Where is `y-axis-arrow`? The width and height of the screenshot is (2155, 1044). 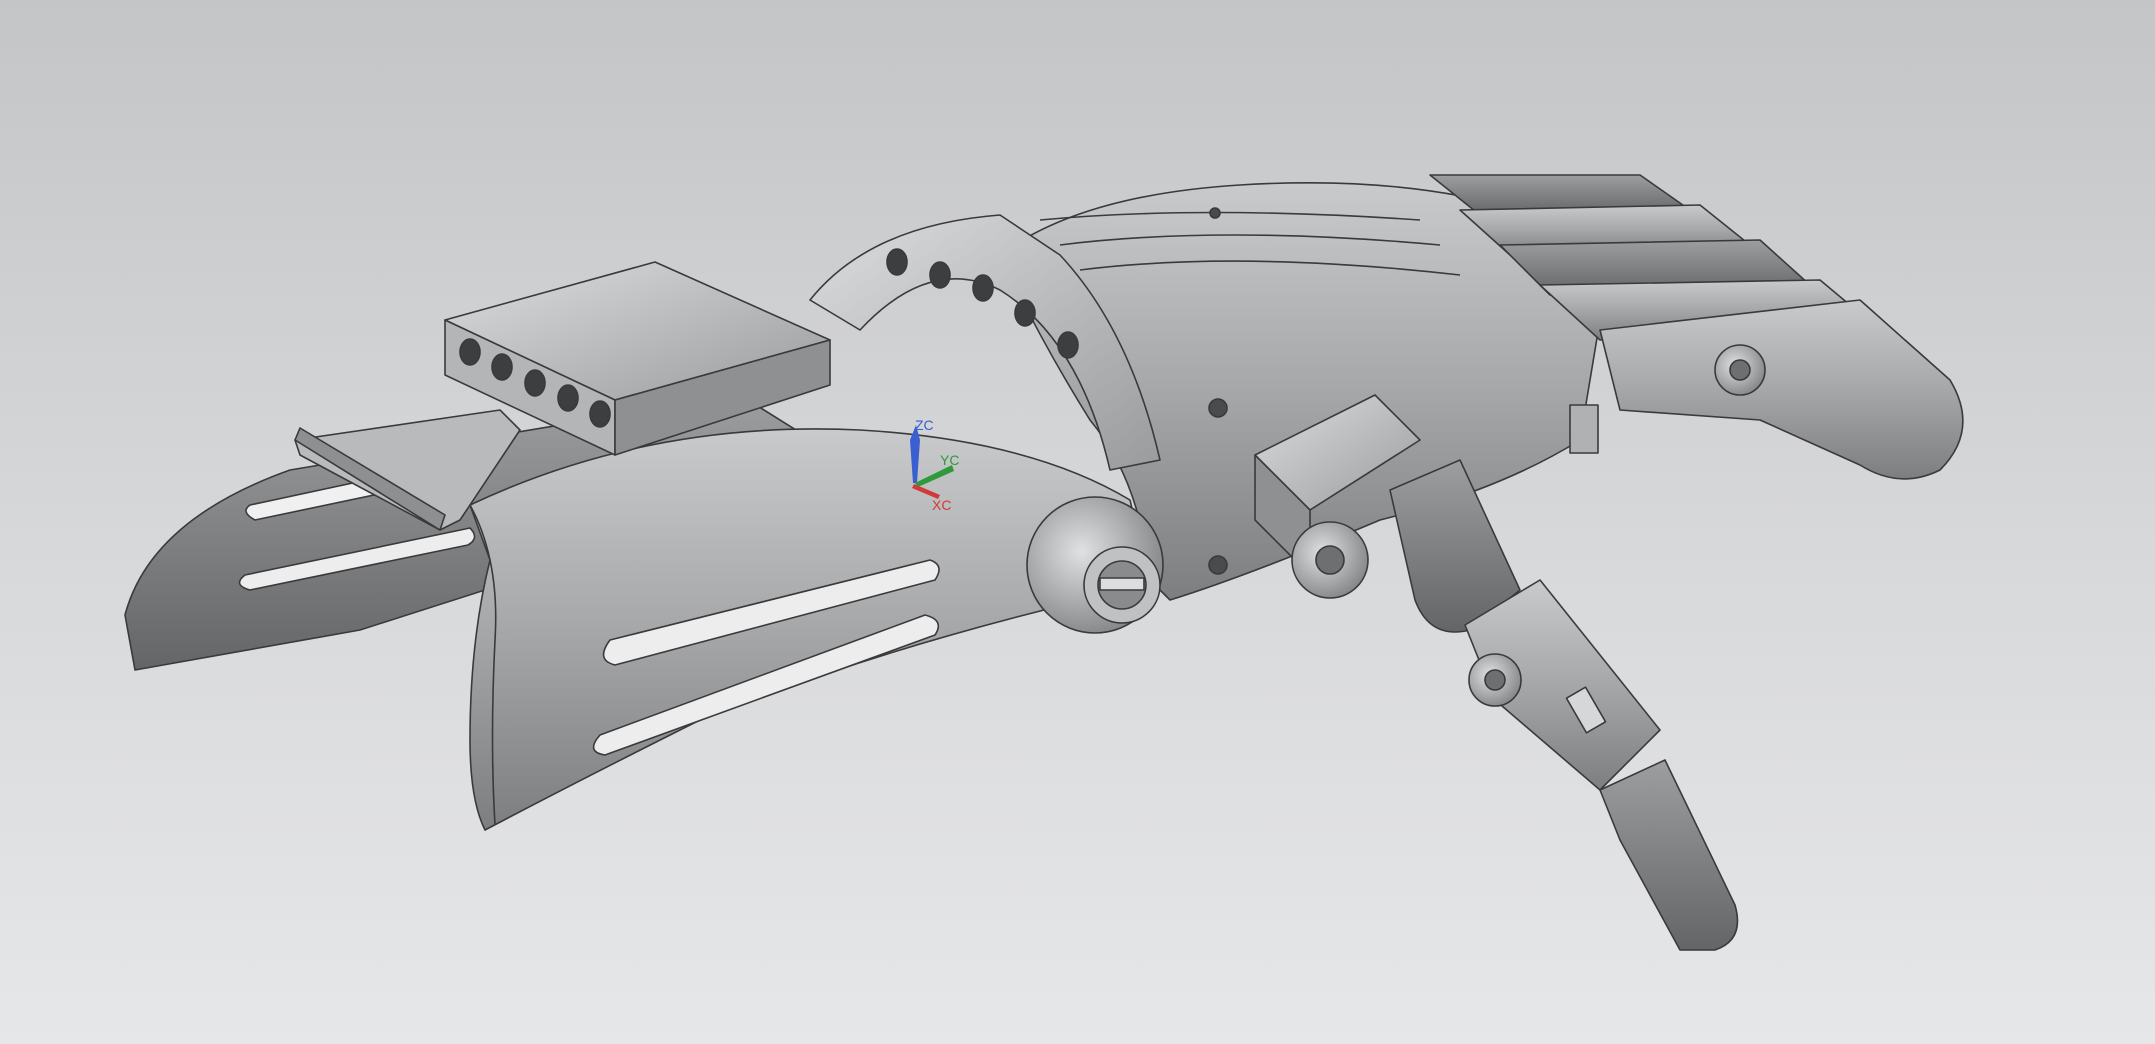 y-axis-arrow is located at coordinates (934, 476).